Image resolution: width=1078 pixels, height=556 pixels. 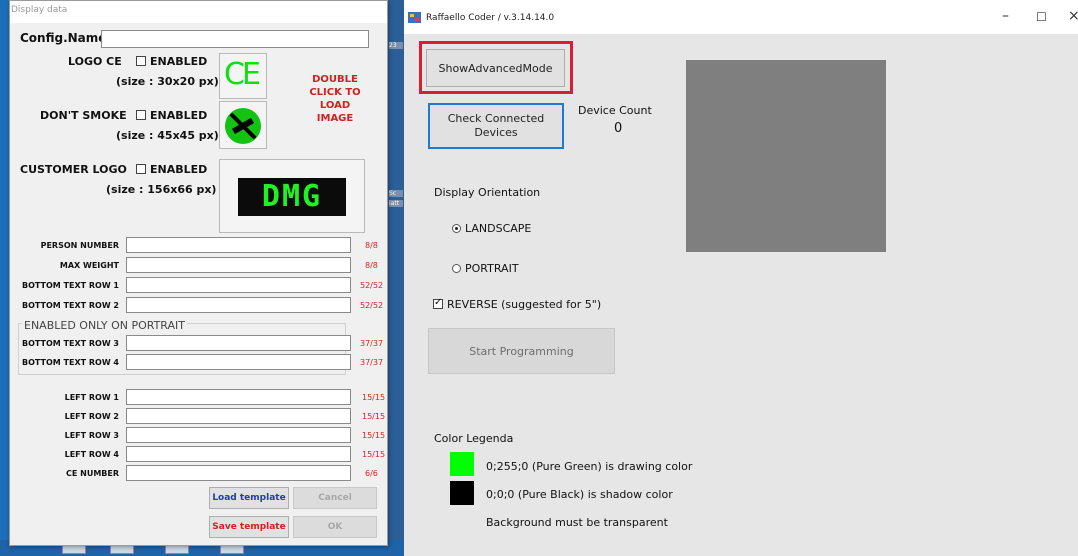 I want to click on dialog-title: Display data, so click(x=198, y=12).